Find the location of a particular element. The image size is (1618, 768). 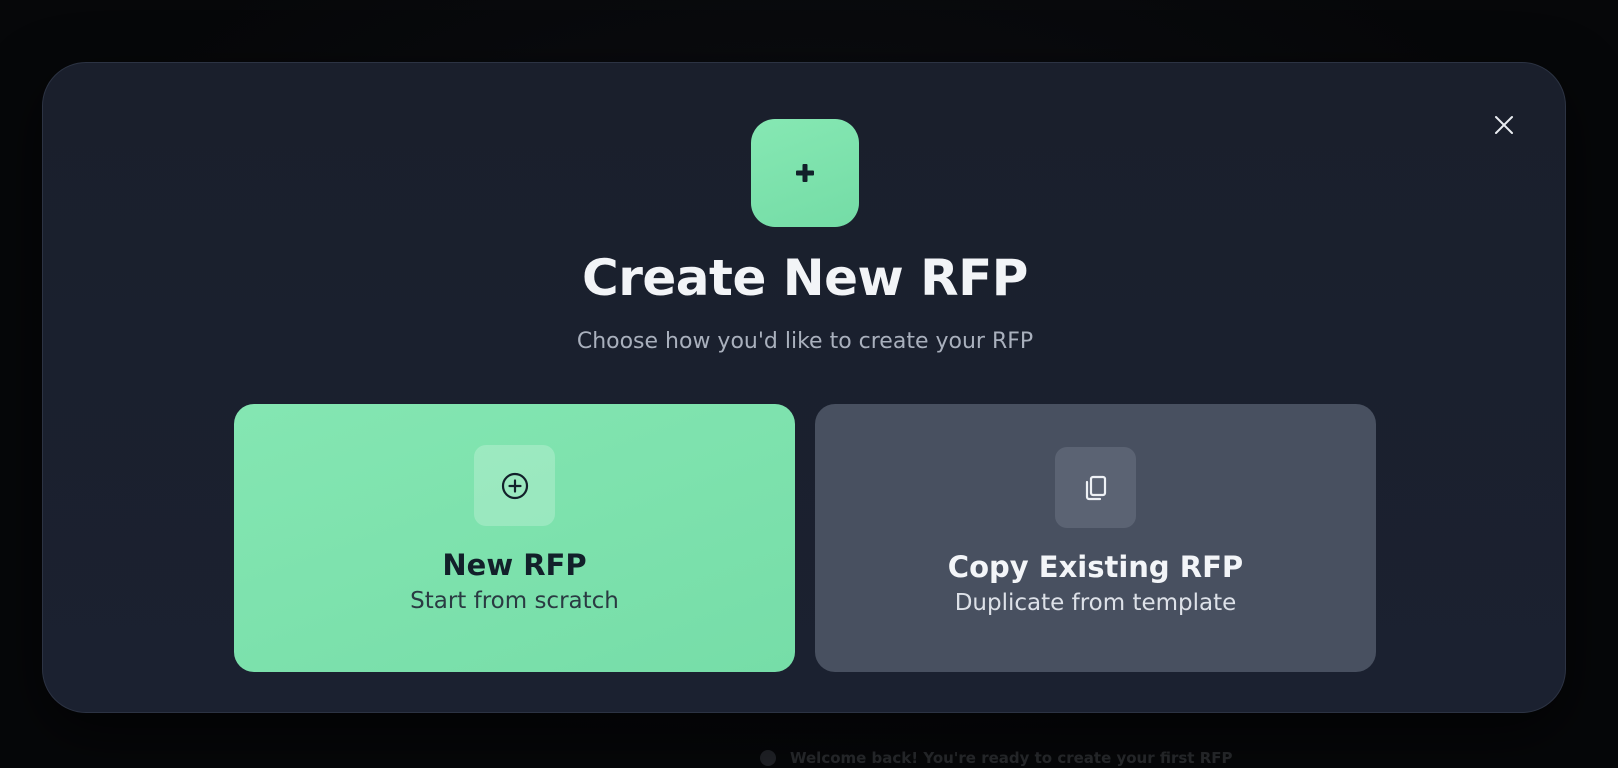

copy-icon is located at coordinates (1095, 487).